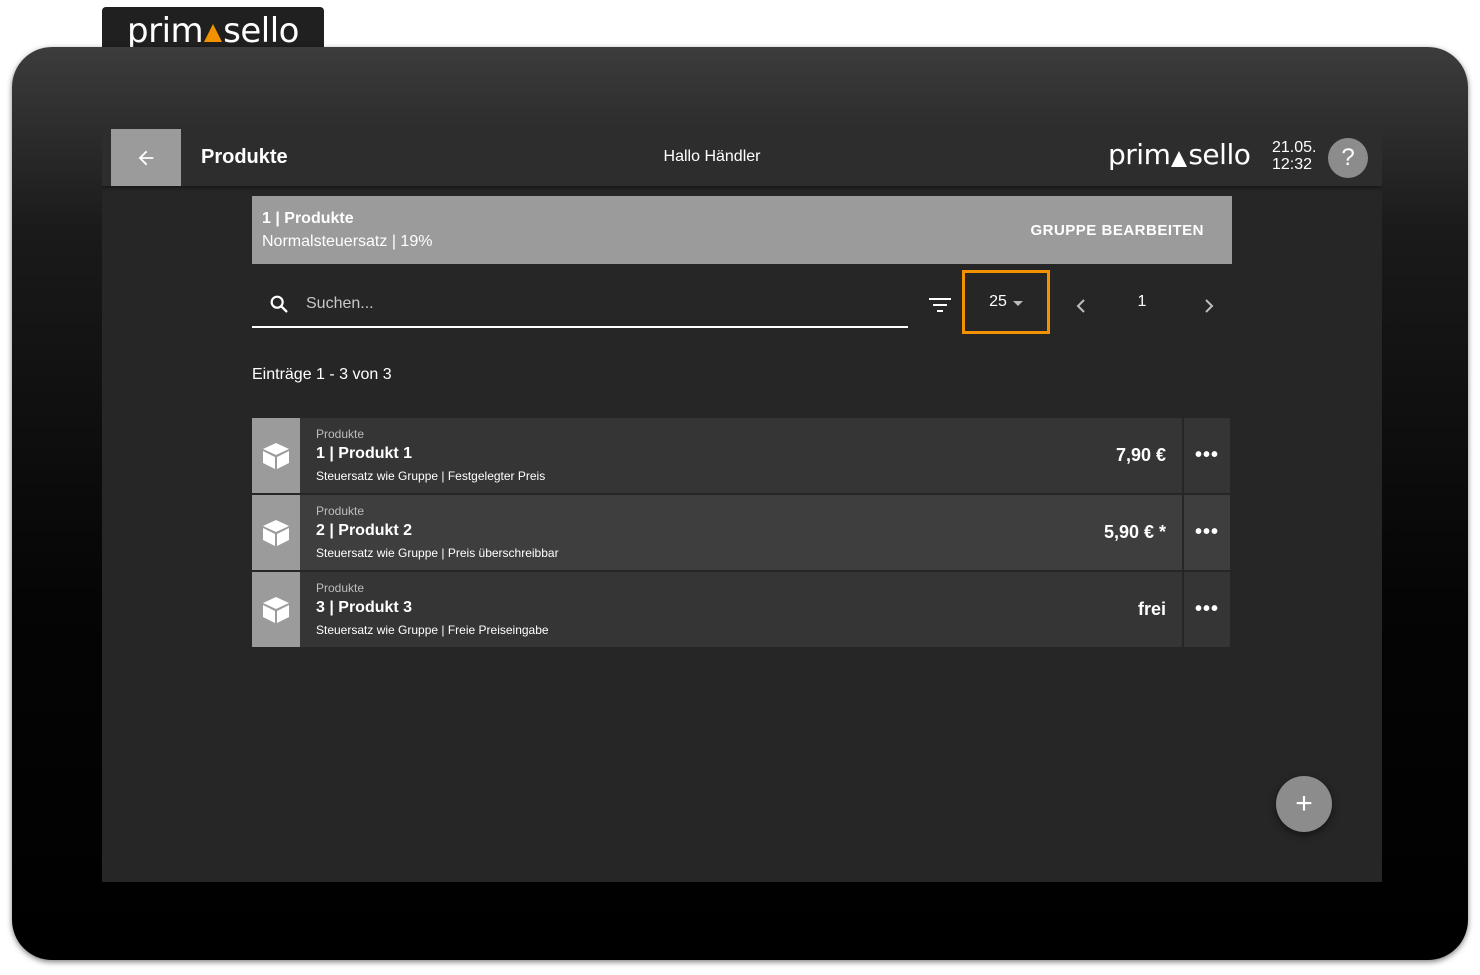 The width and height of the screenshot is (1480, 975). I want to click on per-page-value: 25, so click(998, 301).